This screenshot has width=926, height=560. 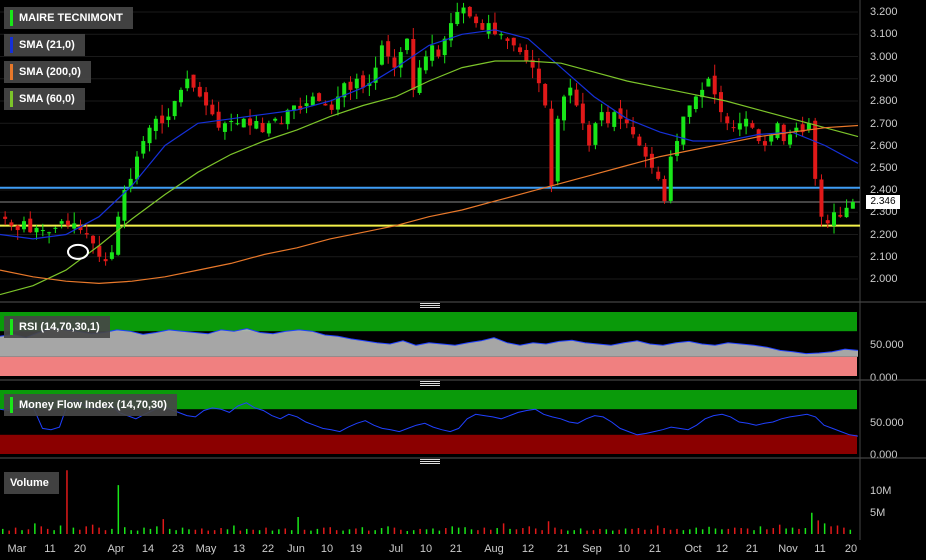 What do you see at coordinates (494, 549) in the screenshot?
I see `x-tick-label: Aug` at bounding box center [494, 549].